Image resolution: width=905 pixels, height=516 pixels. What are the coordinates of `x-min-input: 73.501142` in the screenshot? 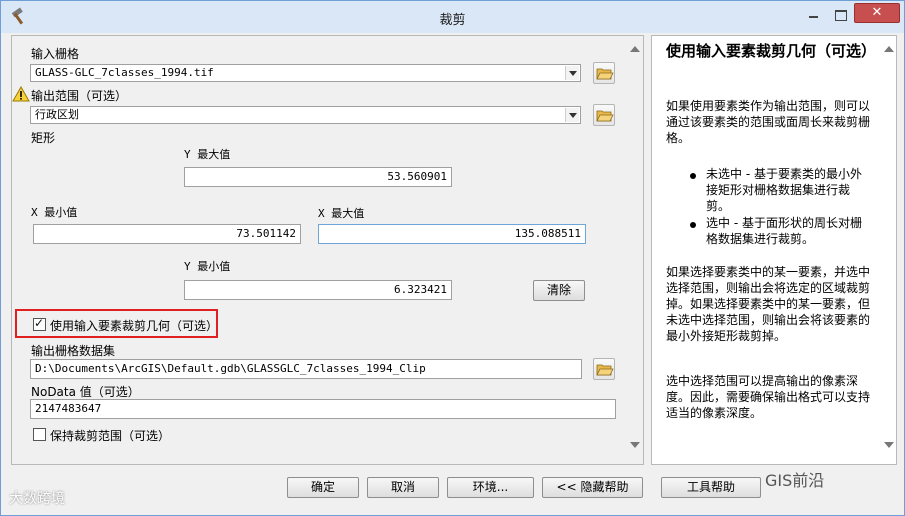 It's located at (167, 234).